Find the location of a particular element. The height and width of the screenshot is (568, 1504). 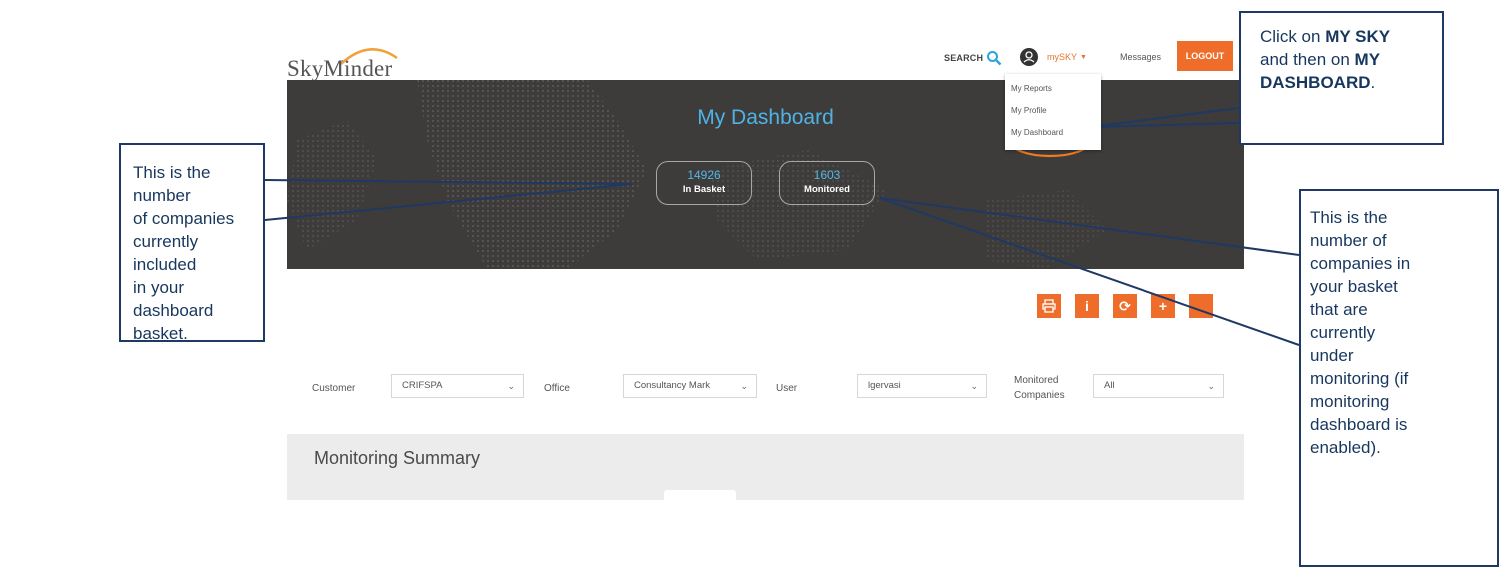

info-icon: i is located at coordinates (1087, 306).